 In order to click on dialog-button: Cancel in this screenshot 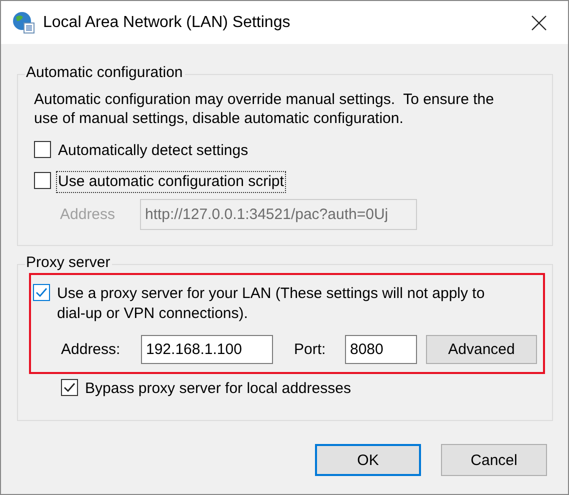, I will do `click(494, 460)`.